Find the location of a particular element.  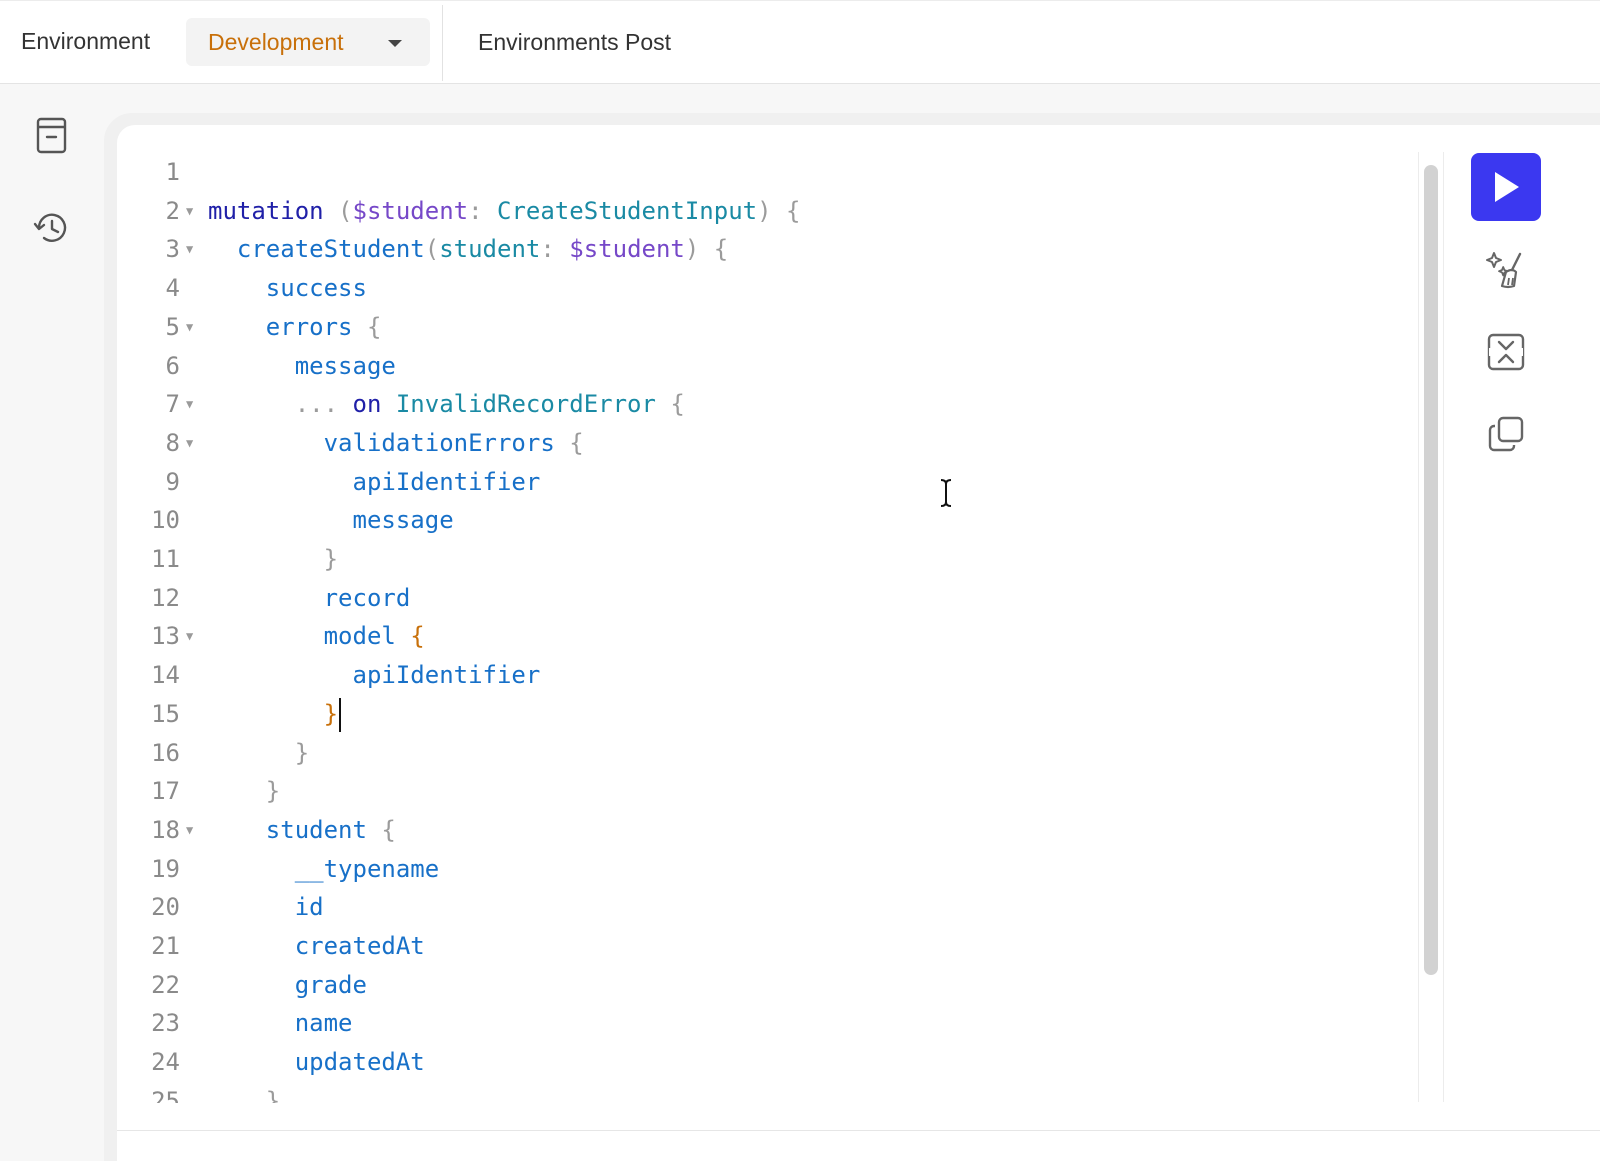

line-number: 6 is located at coordinates (172, 365).